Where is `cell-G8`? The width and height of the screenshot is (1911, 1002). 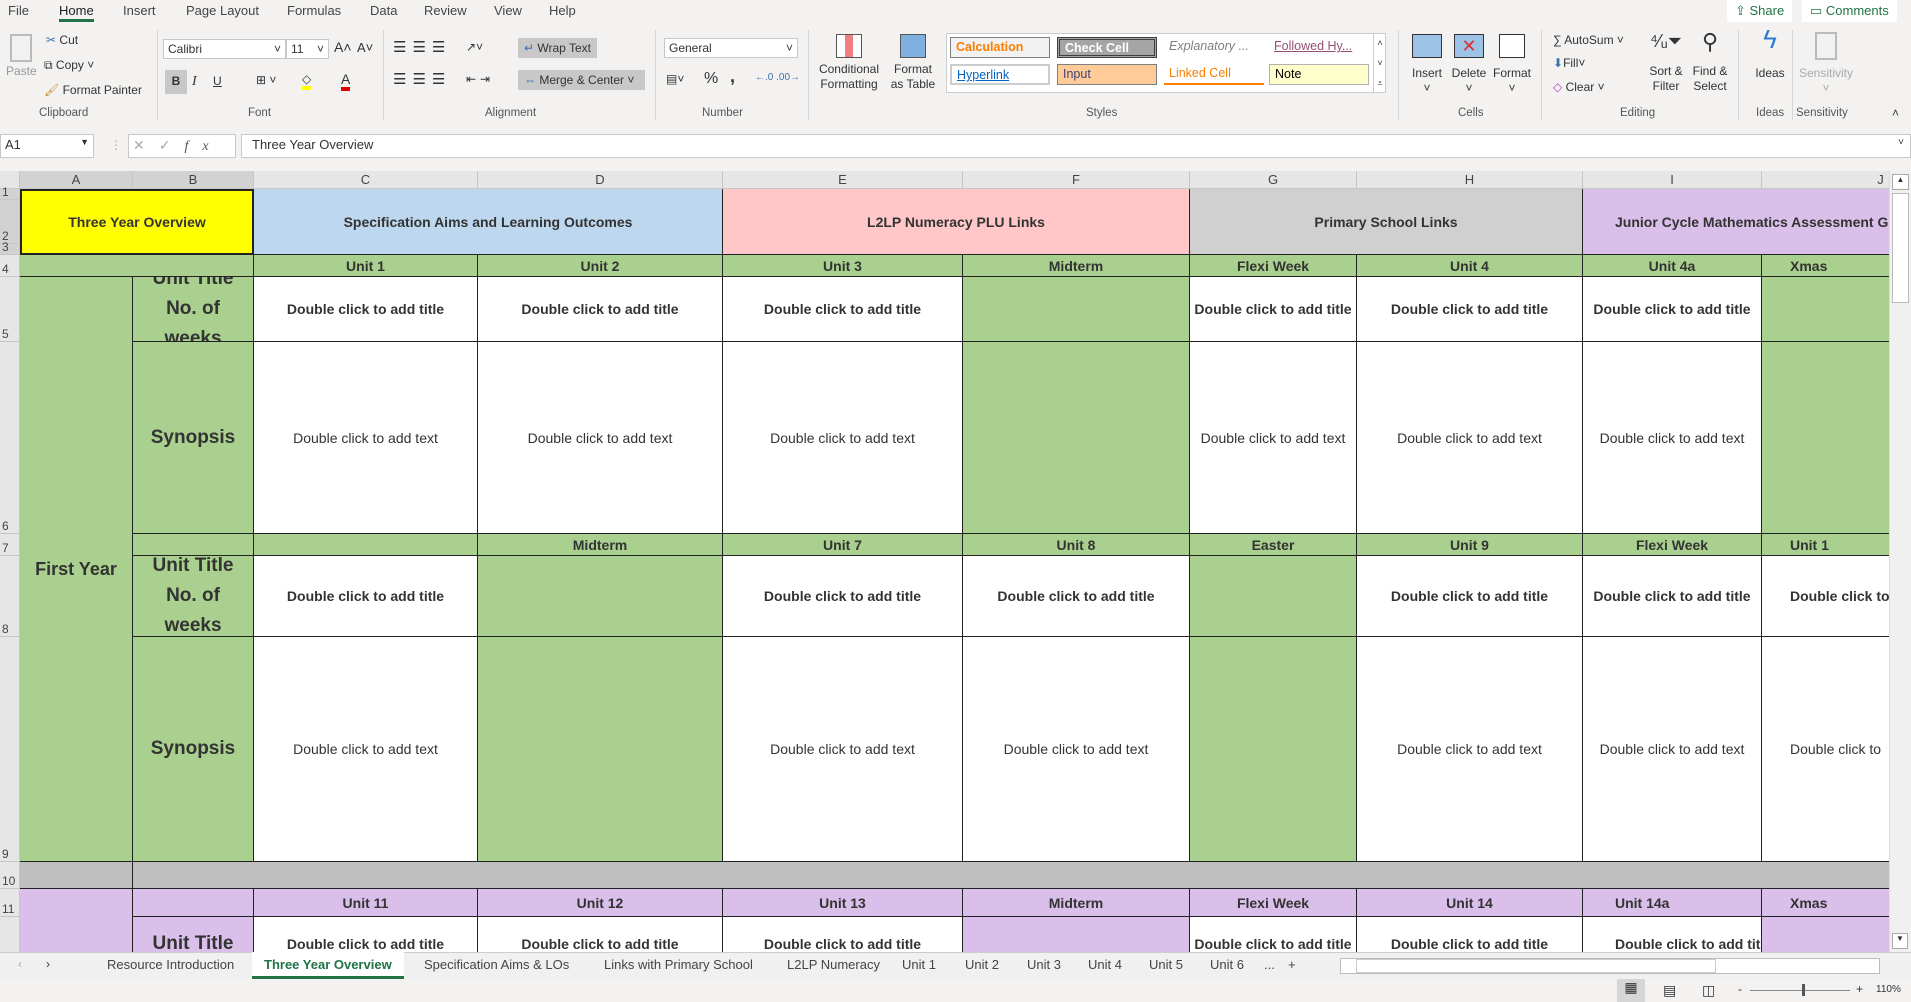 cell-G8 is located at coordinates (1273, 596).